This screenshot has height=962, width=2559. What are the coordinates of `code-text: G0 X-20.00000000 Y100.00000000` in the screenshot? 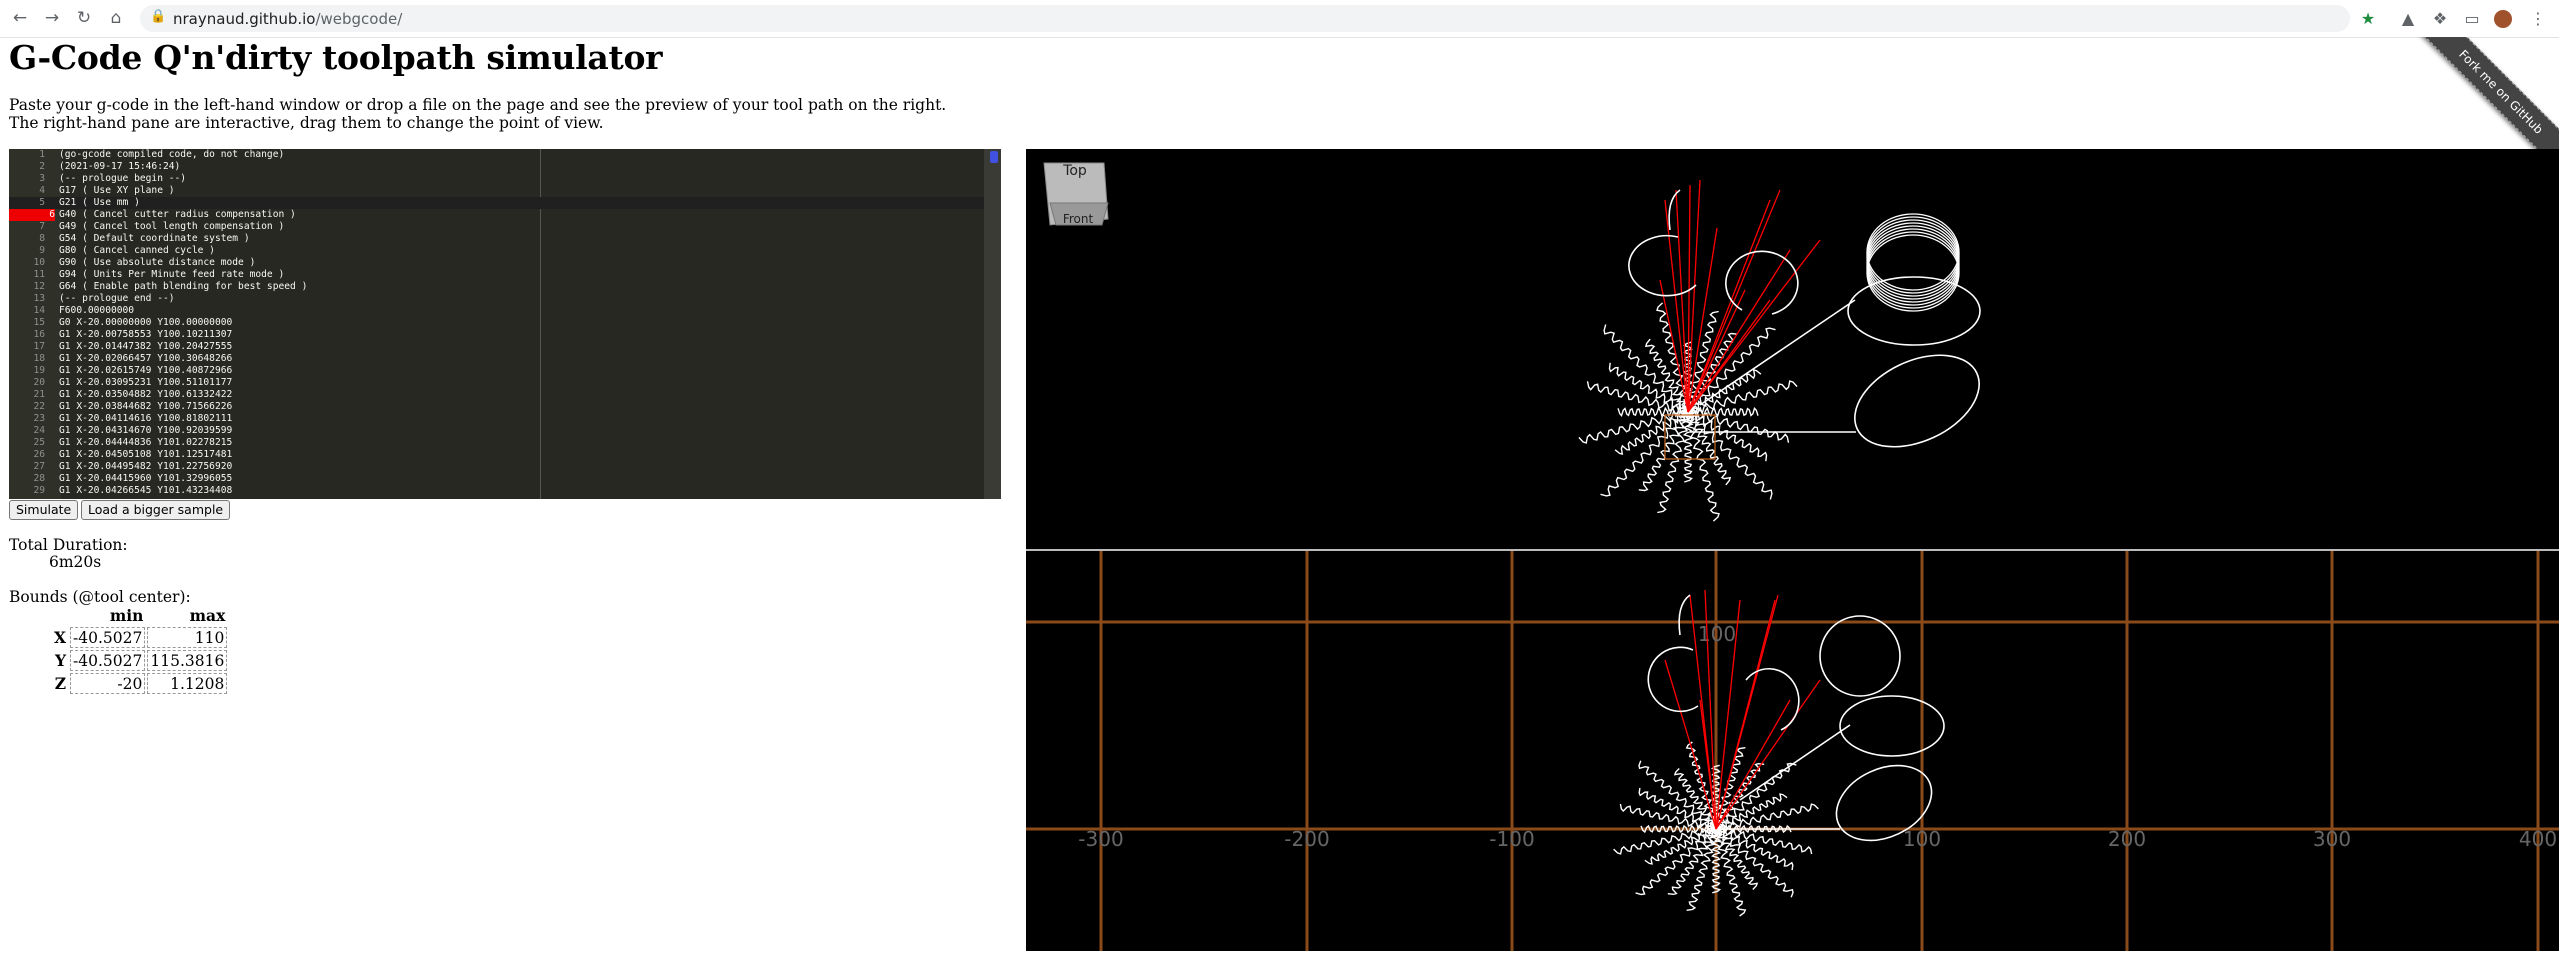 It's located at (145, 323).